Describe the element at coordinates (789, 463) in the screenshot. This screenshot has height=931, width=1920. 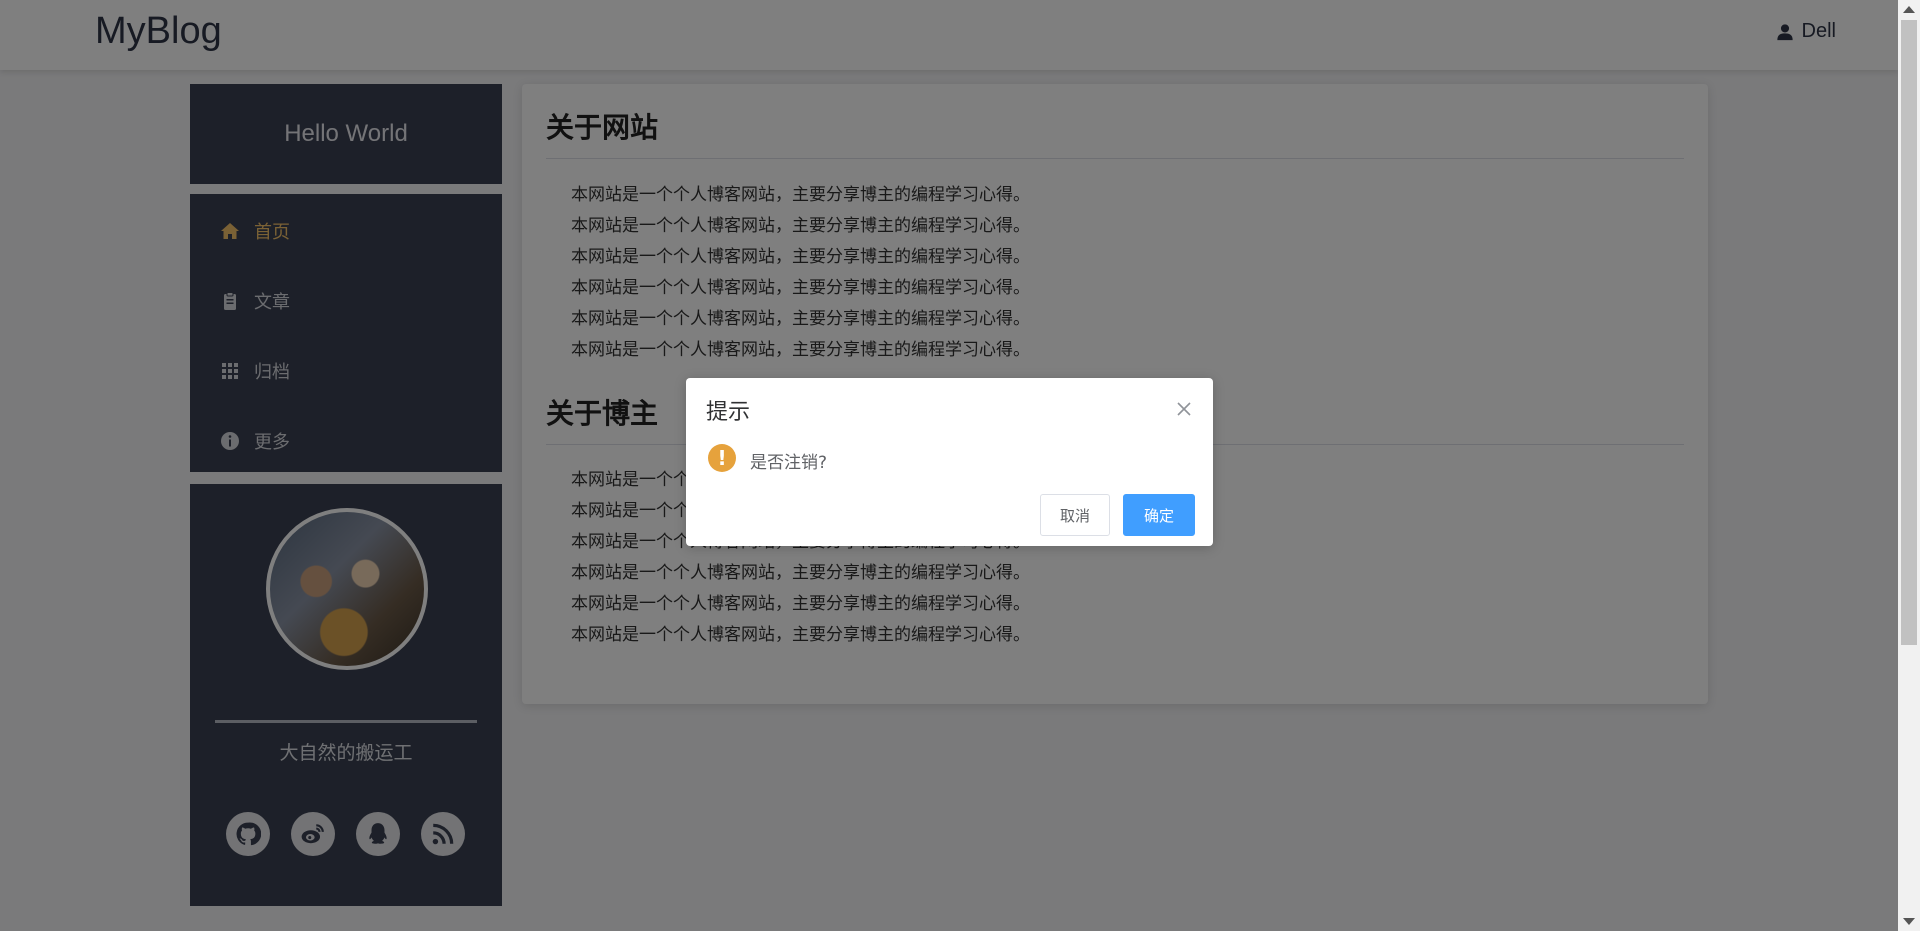
I see `dialog-message: 是否注销?` at that location.